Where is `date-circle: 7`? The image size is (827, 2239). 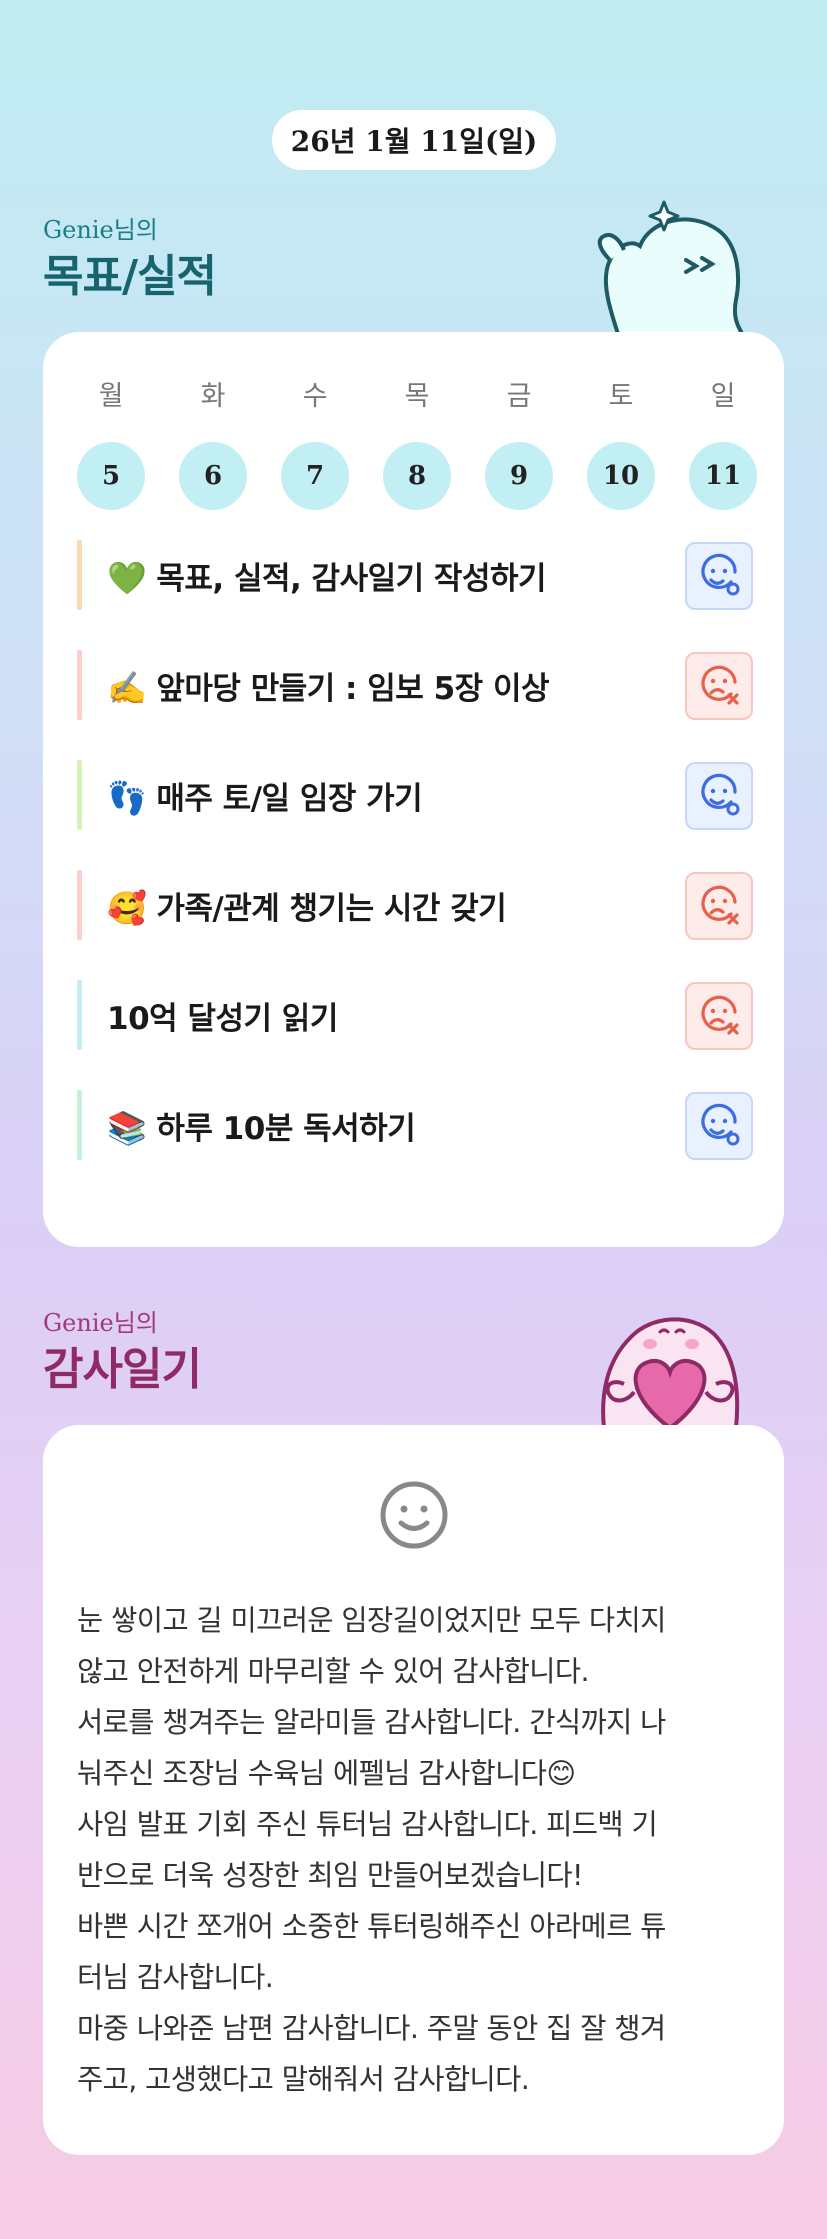
date-circle: 7 is located at coordinates (315, 476).